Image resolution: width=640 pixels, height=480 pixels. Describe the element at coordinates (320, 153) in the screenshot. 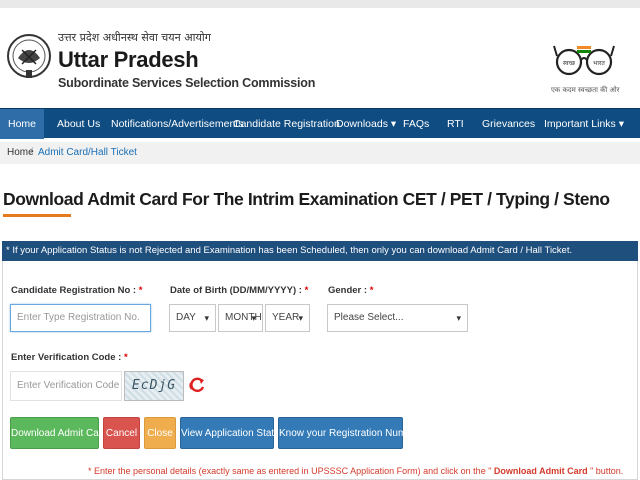

I see `breadcrumb: Home / Admit Card/Hall Ticket` at that location.